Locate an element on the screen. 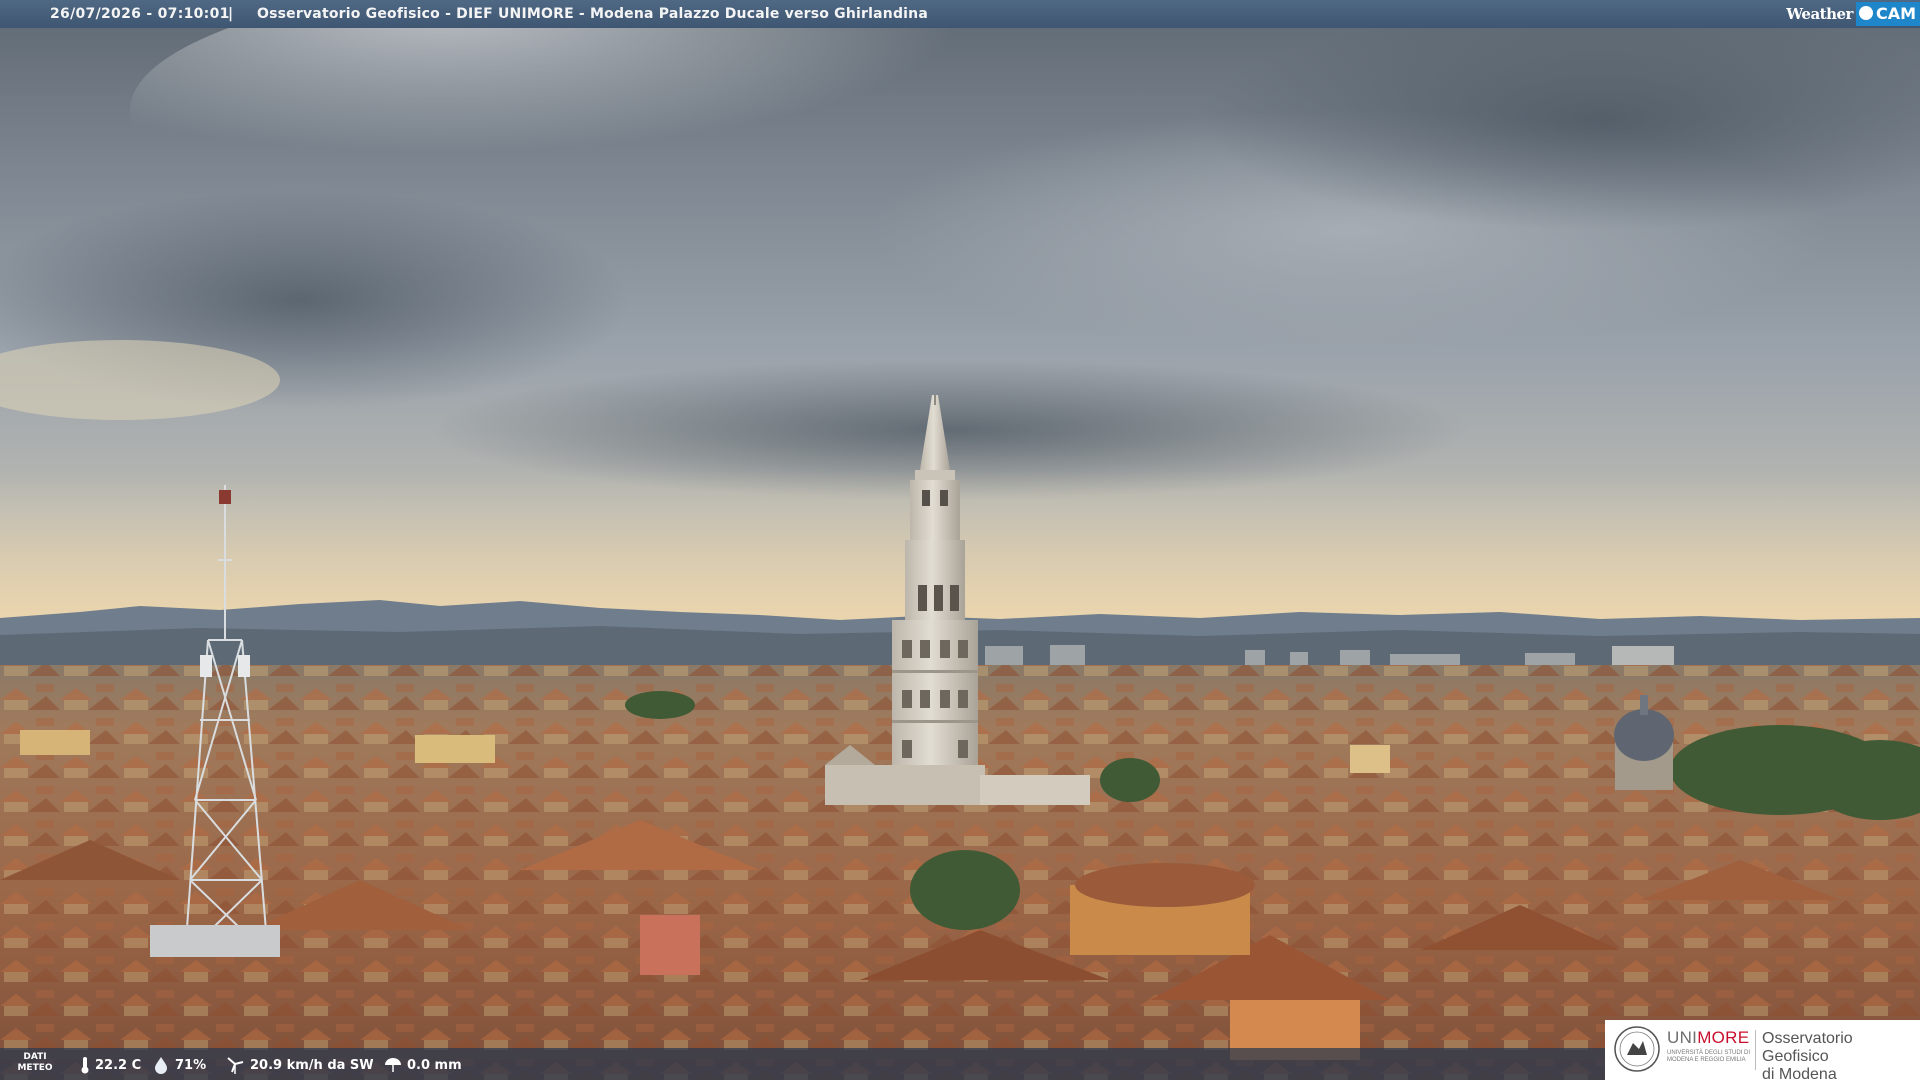  rain-value: 0.0 mm is located at coordinates (434, 1065).